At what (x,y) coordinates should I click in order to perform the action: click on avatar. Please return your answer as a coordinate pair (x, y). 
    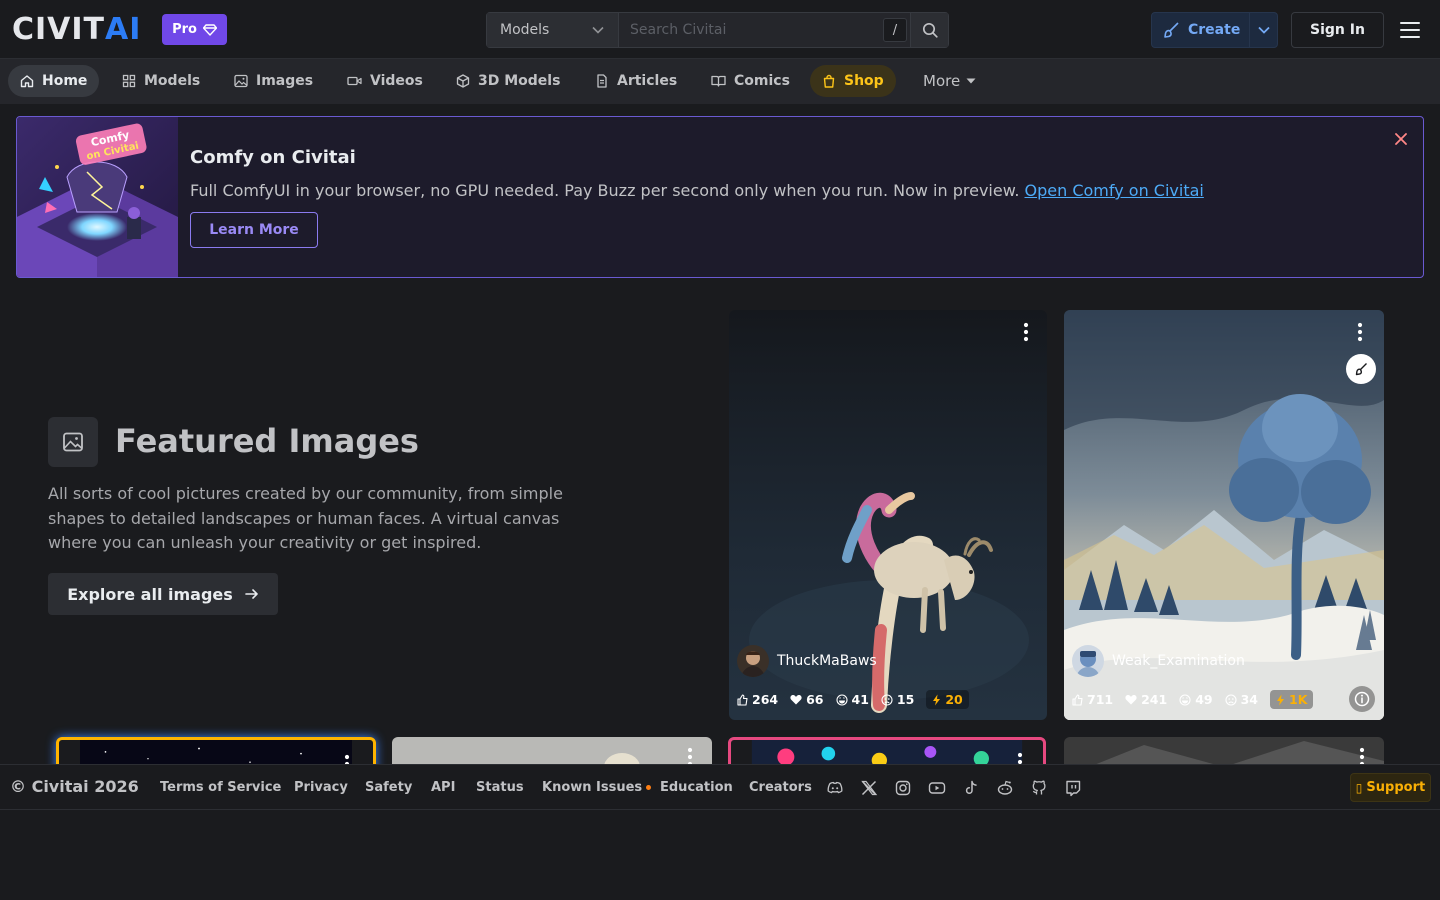
    Looking at the image, I should click on (1088, 661).